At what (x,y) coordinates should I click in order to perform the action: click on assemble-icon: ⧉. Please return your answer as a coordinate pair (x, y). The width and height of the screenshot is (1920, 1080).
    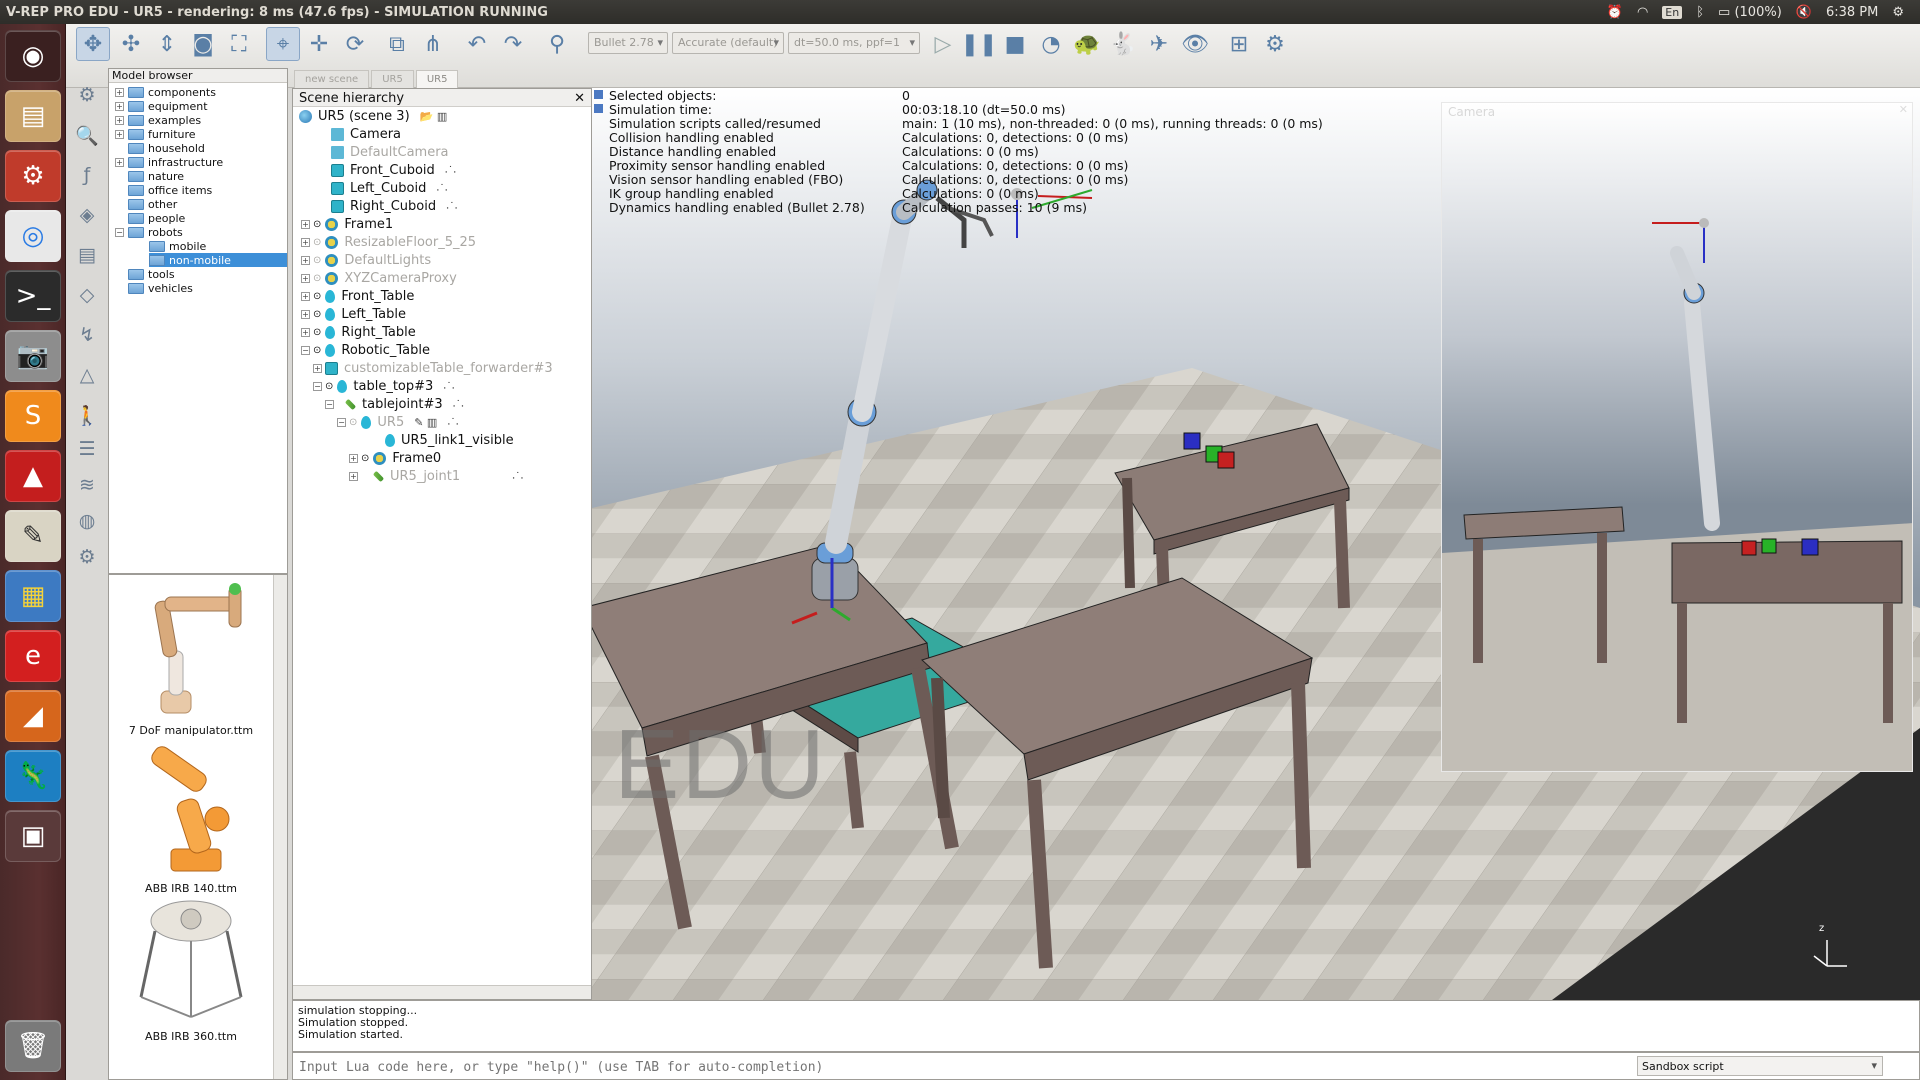
    Looking at the image, I should click on (397, 44).